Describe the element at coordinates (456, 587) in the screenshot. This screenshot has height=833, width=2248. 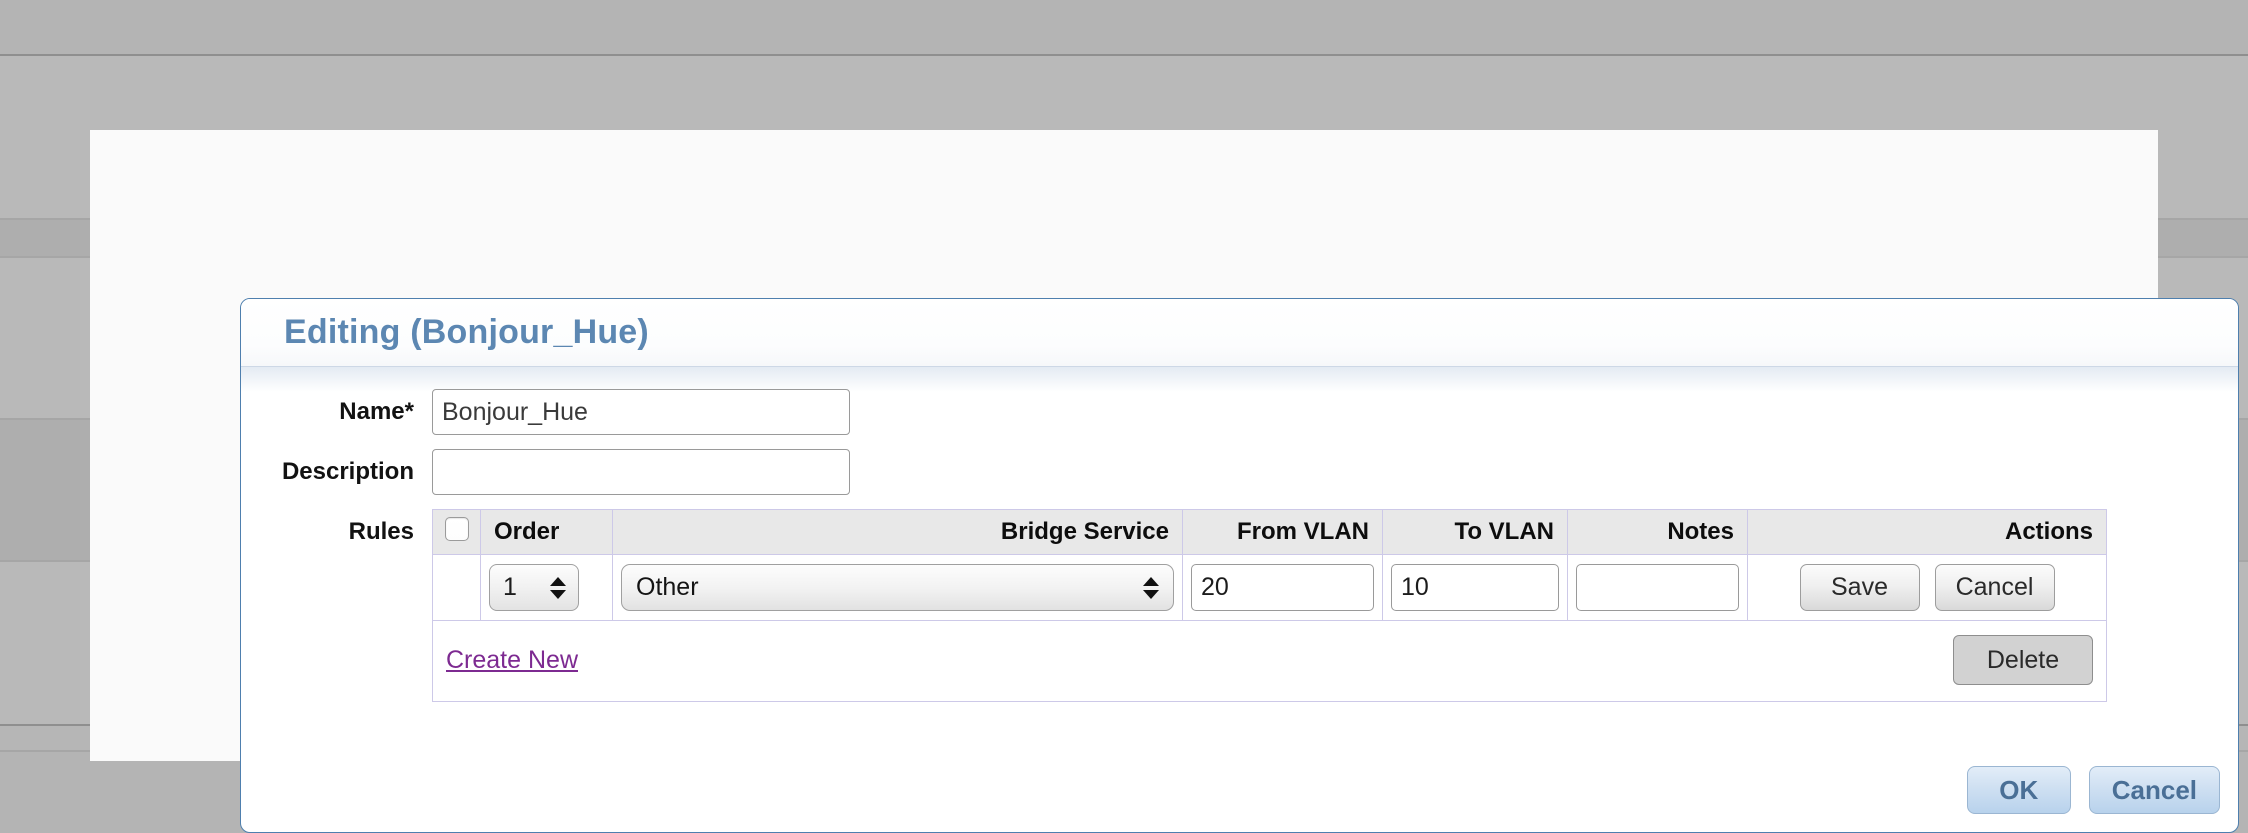
I see `row-select-cell` at that location.